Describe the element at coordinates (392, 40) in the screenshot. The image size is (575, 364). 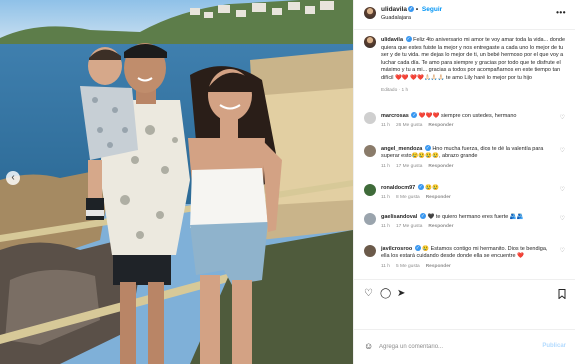
I see `caption-username: ulidavila` at that location.